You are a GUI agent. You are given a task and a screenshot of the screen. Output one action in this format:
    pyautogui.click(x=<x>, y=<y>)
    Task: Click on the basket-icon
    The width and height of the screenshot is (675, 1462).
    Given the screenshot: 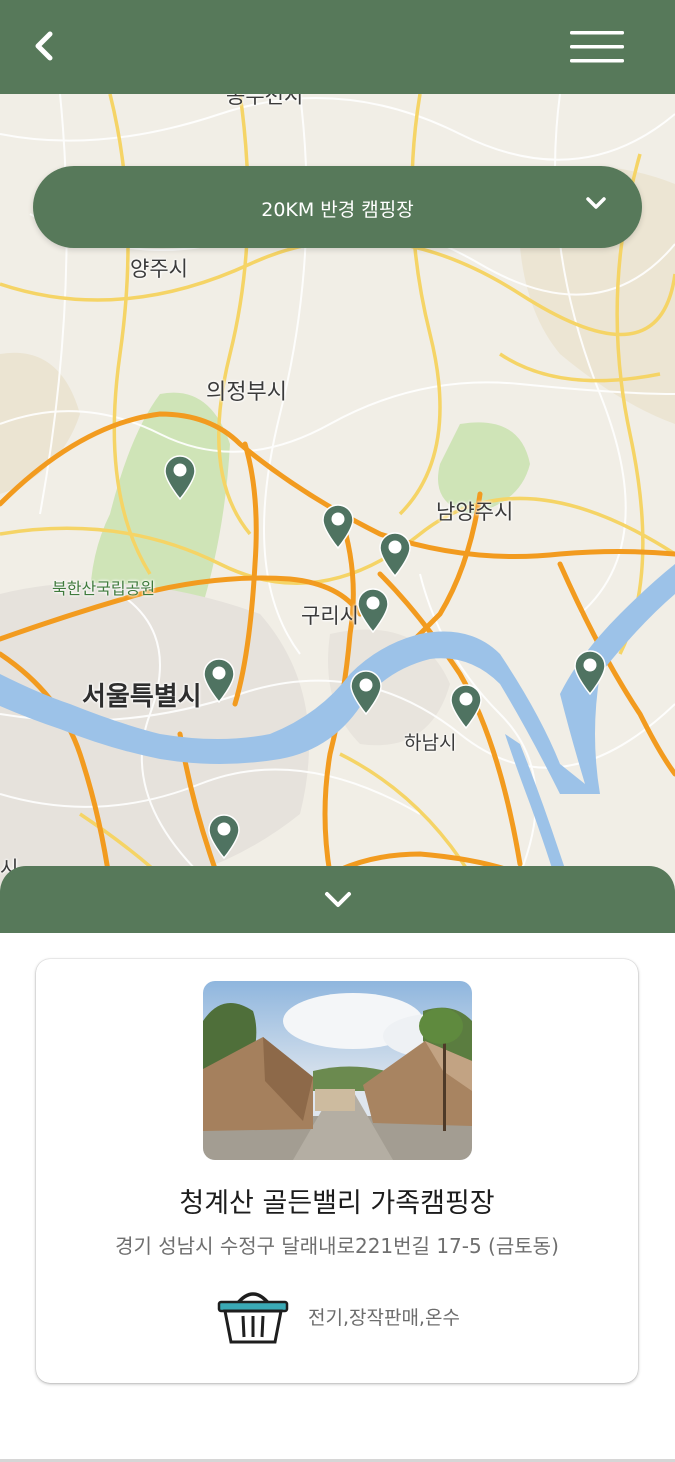 What is the action you would take?
    pyautogui.click(x=253, y=1318)
    